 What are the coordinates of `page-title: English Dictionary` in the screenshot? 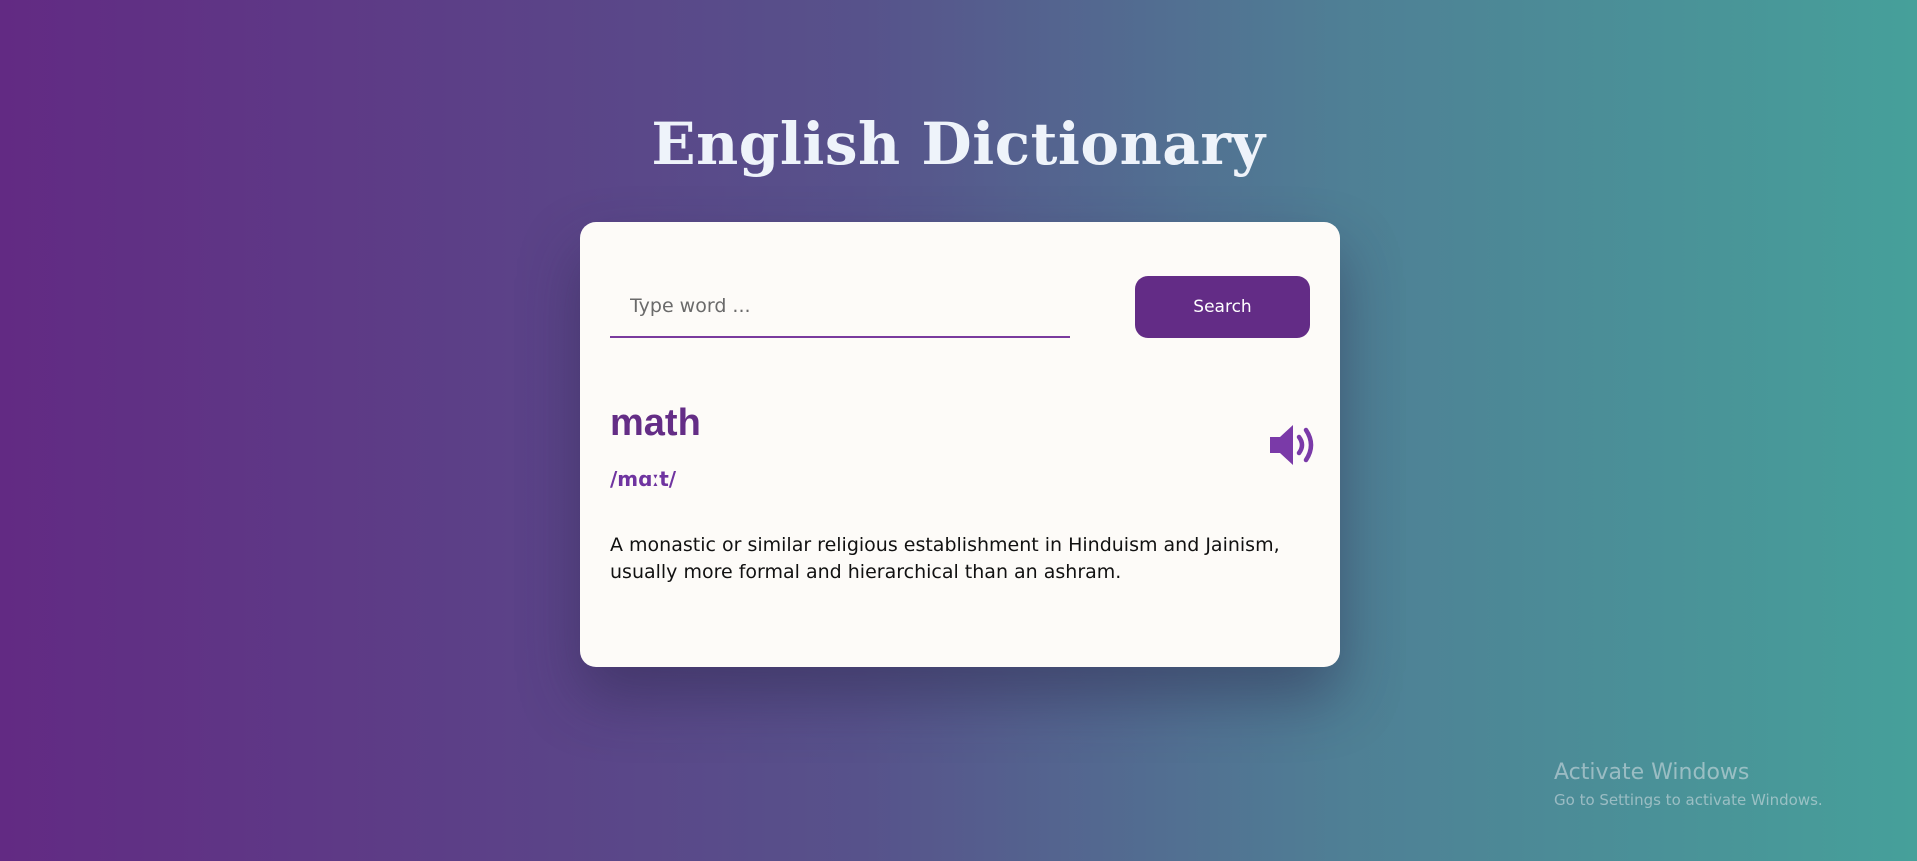 It's located at (958, 144).